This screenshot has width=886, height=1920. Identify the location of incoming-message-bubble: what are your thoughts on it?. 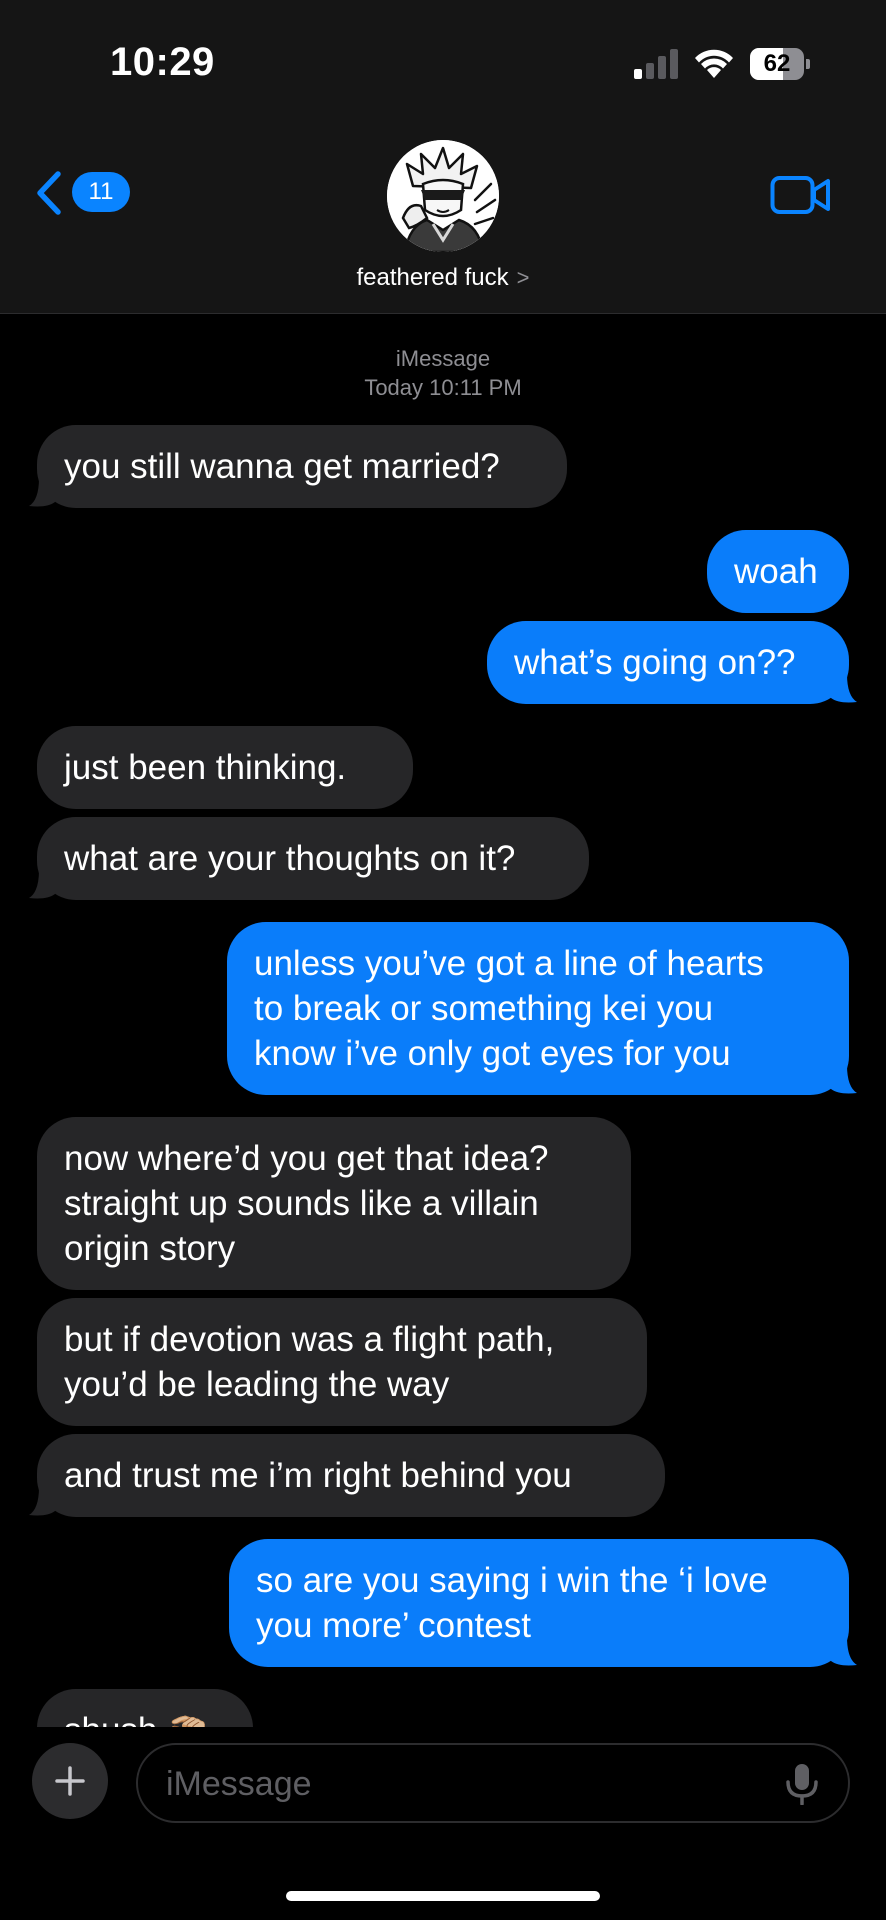
(313, 858).